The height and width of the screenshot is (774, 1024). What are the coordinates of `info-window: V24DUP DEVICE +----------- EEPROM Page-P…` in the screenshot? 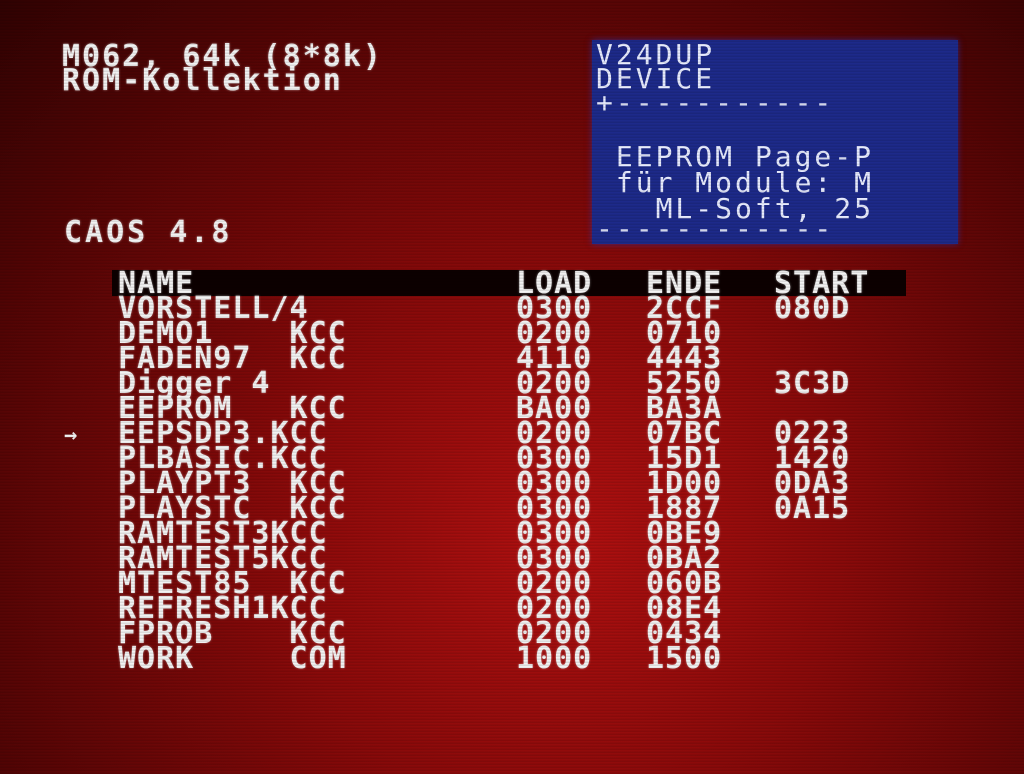 It's located at (775, 142).